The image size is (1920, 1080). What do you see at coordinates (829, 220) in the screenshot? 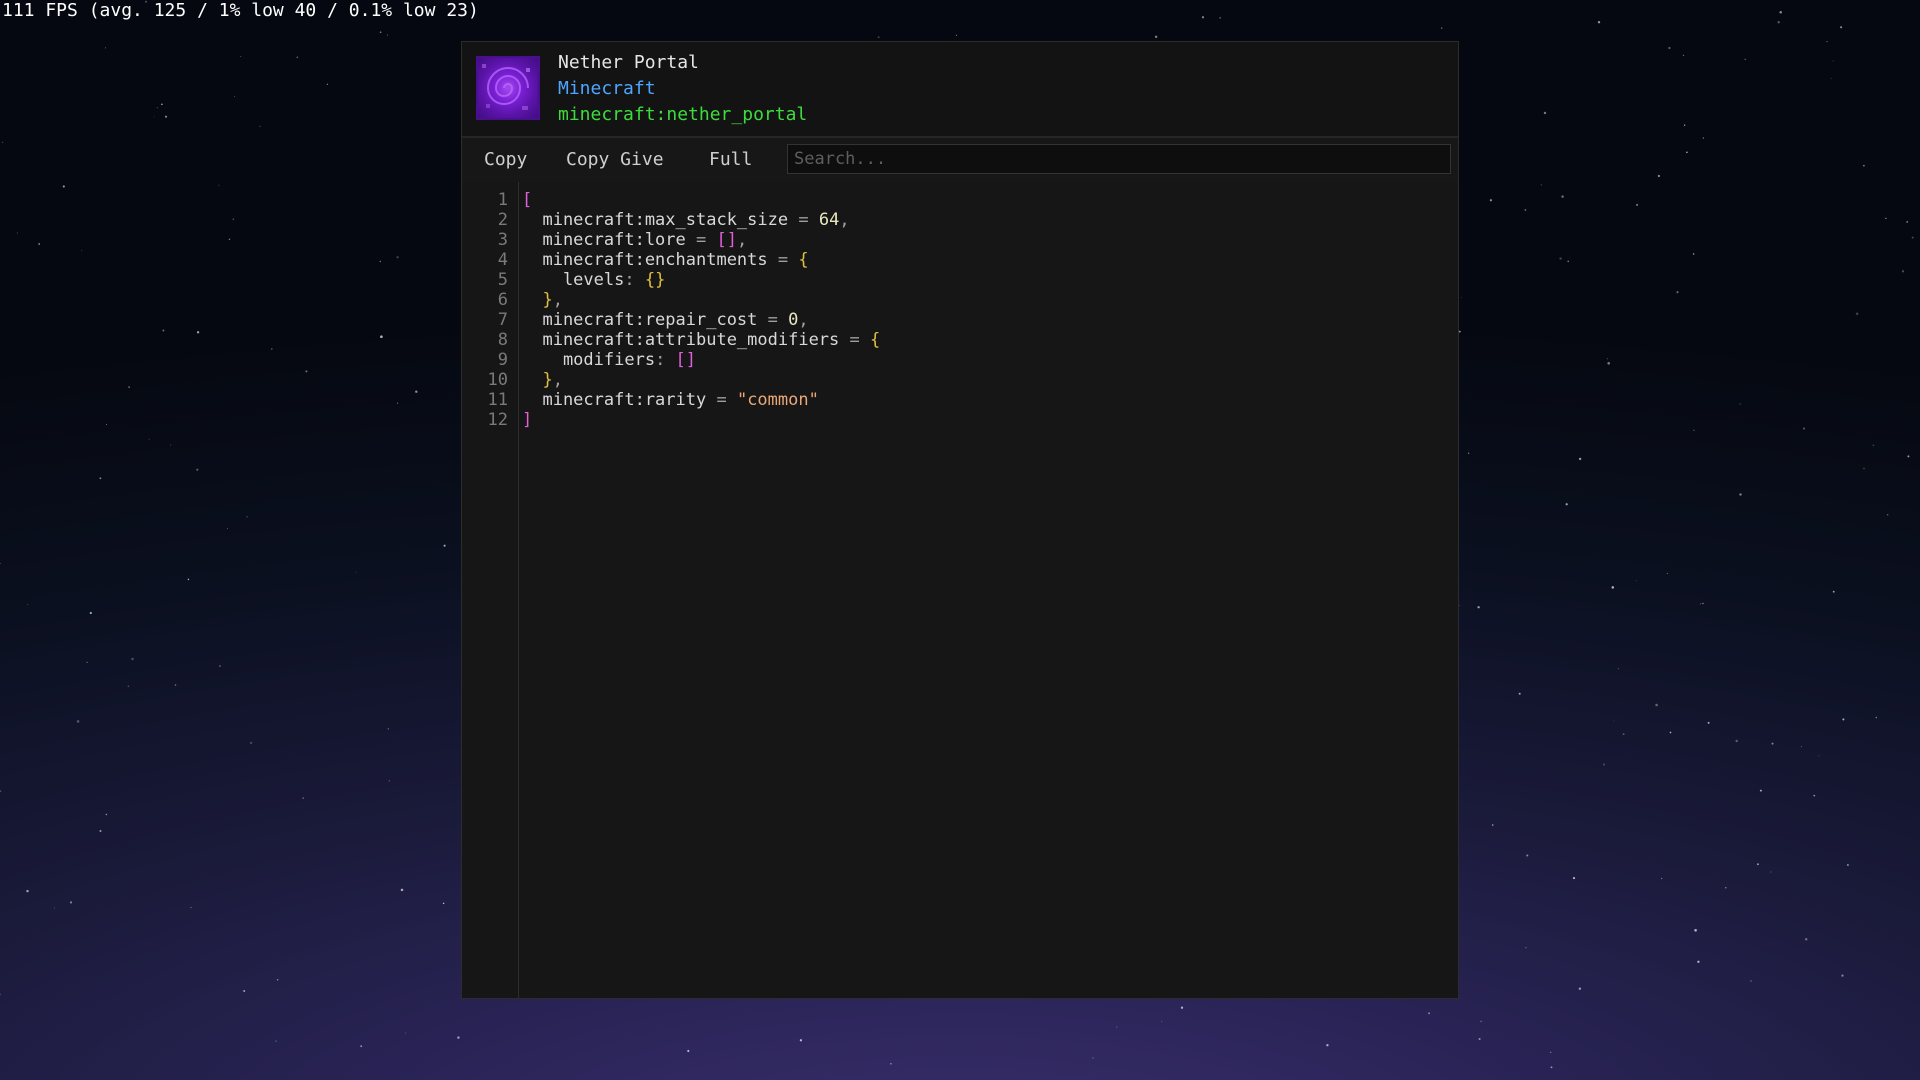
I see `code-token: 64` at bounding box center [829, 220].